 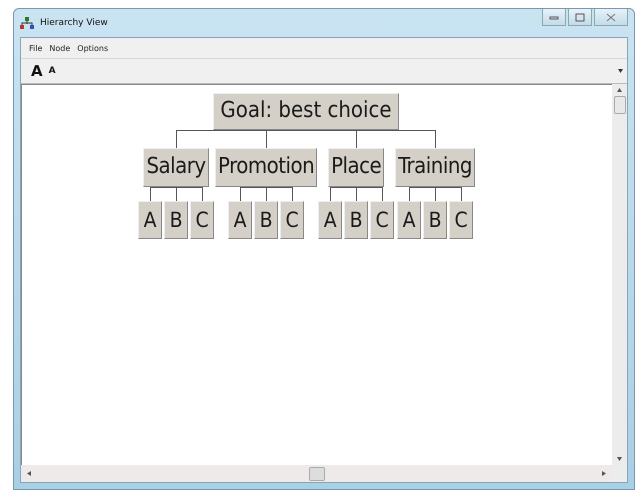 What do you see at coordinates (619, 274) in the screenshot?
I see `vertical-scrollbar` at bounding box center [619, 274].